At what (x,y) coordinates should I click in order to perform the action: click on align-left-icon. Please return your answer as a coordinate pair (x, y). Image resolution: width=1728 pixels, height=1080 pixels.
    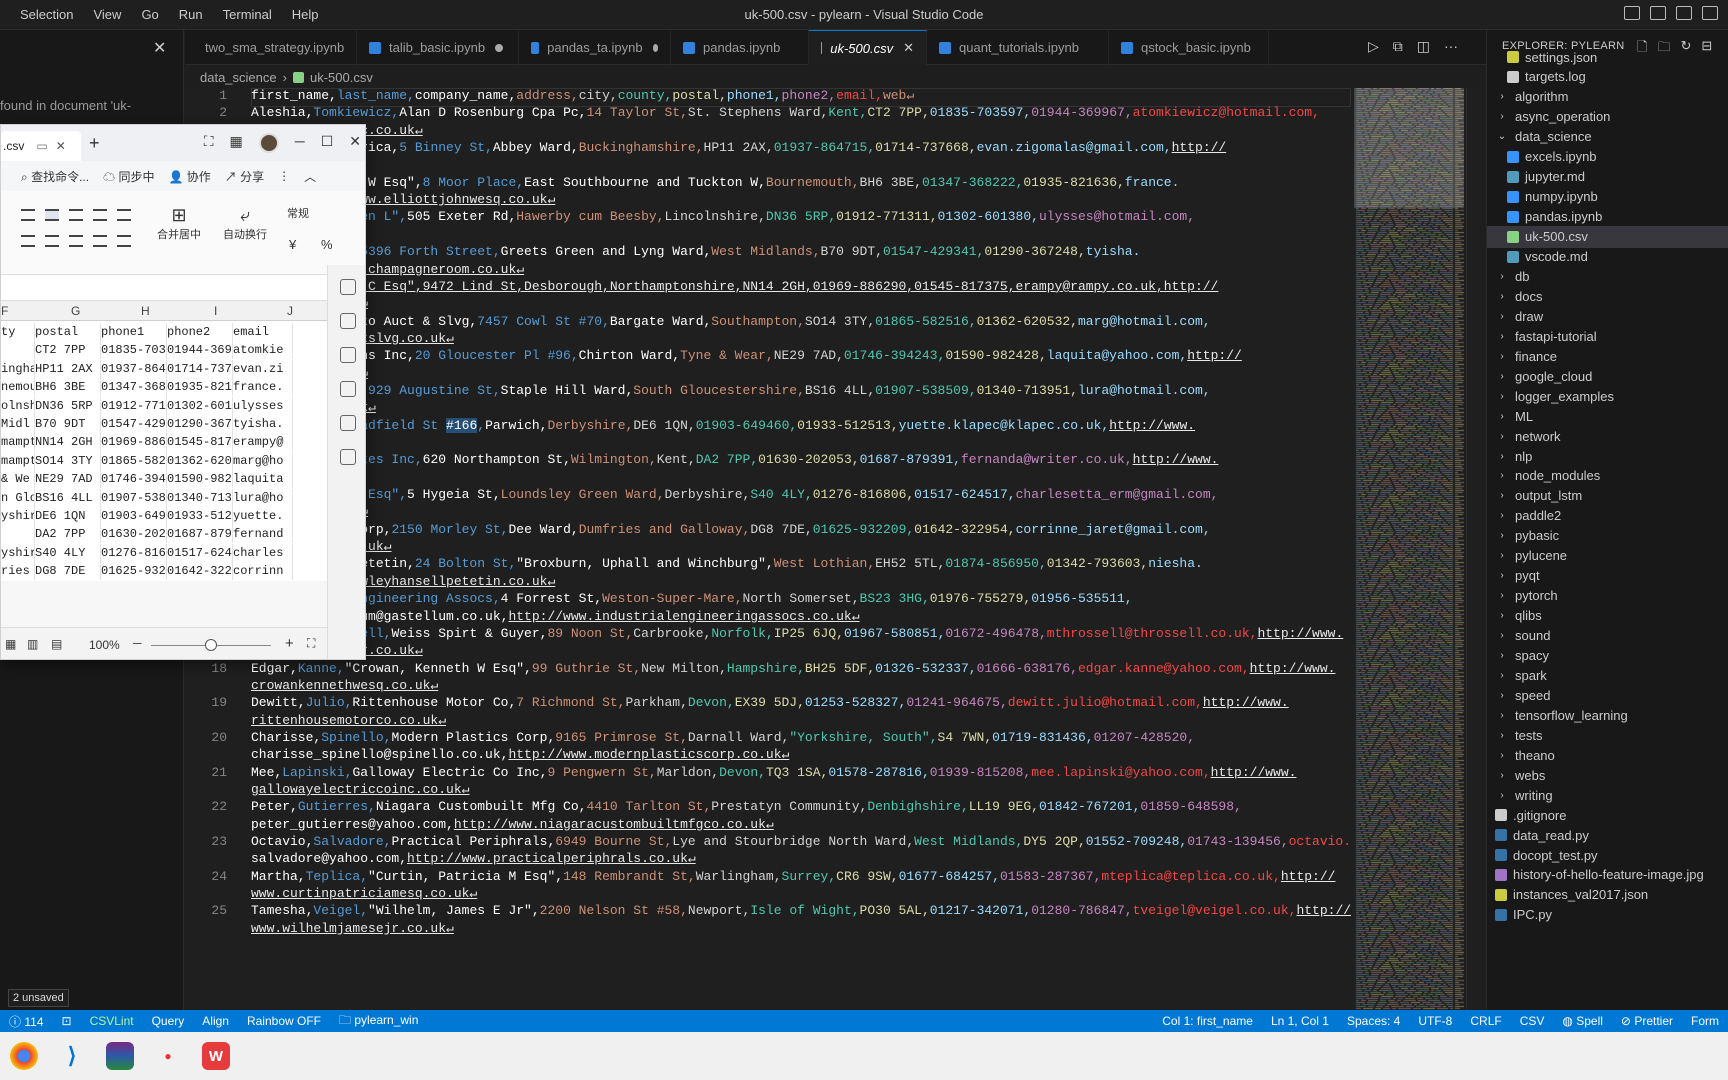
    Looking at the image, I should click on (28, 241).